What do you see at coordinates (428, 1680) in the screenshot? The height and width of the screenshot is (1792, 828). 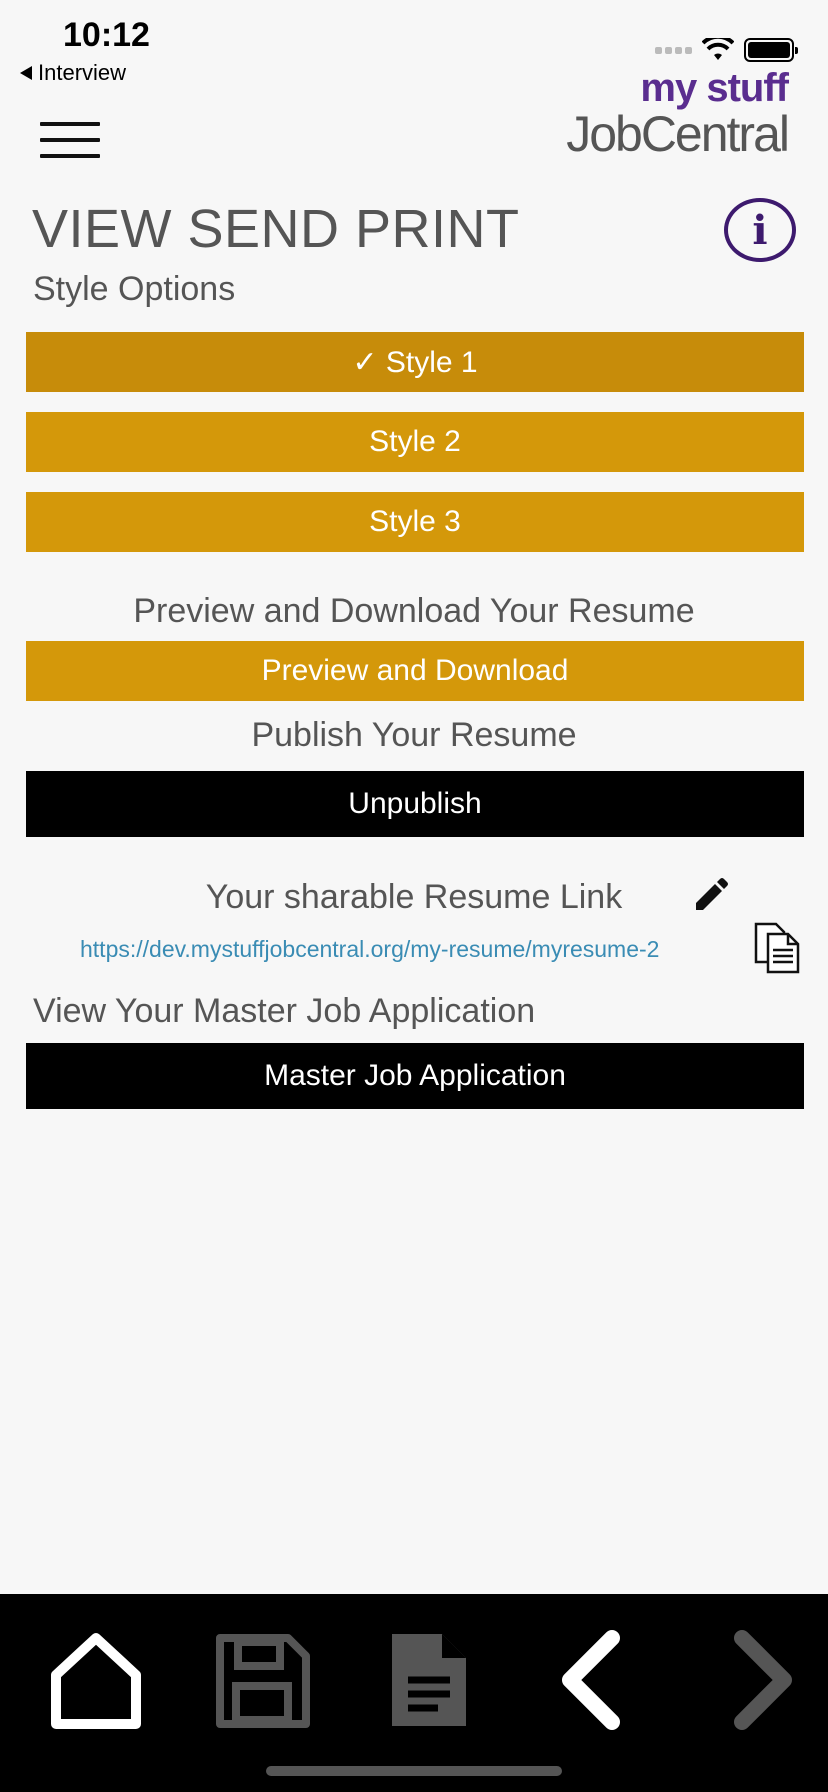 I see `document-icon` at bounding box center [428, 1680].